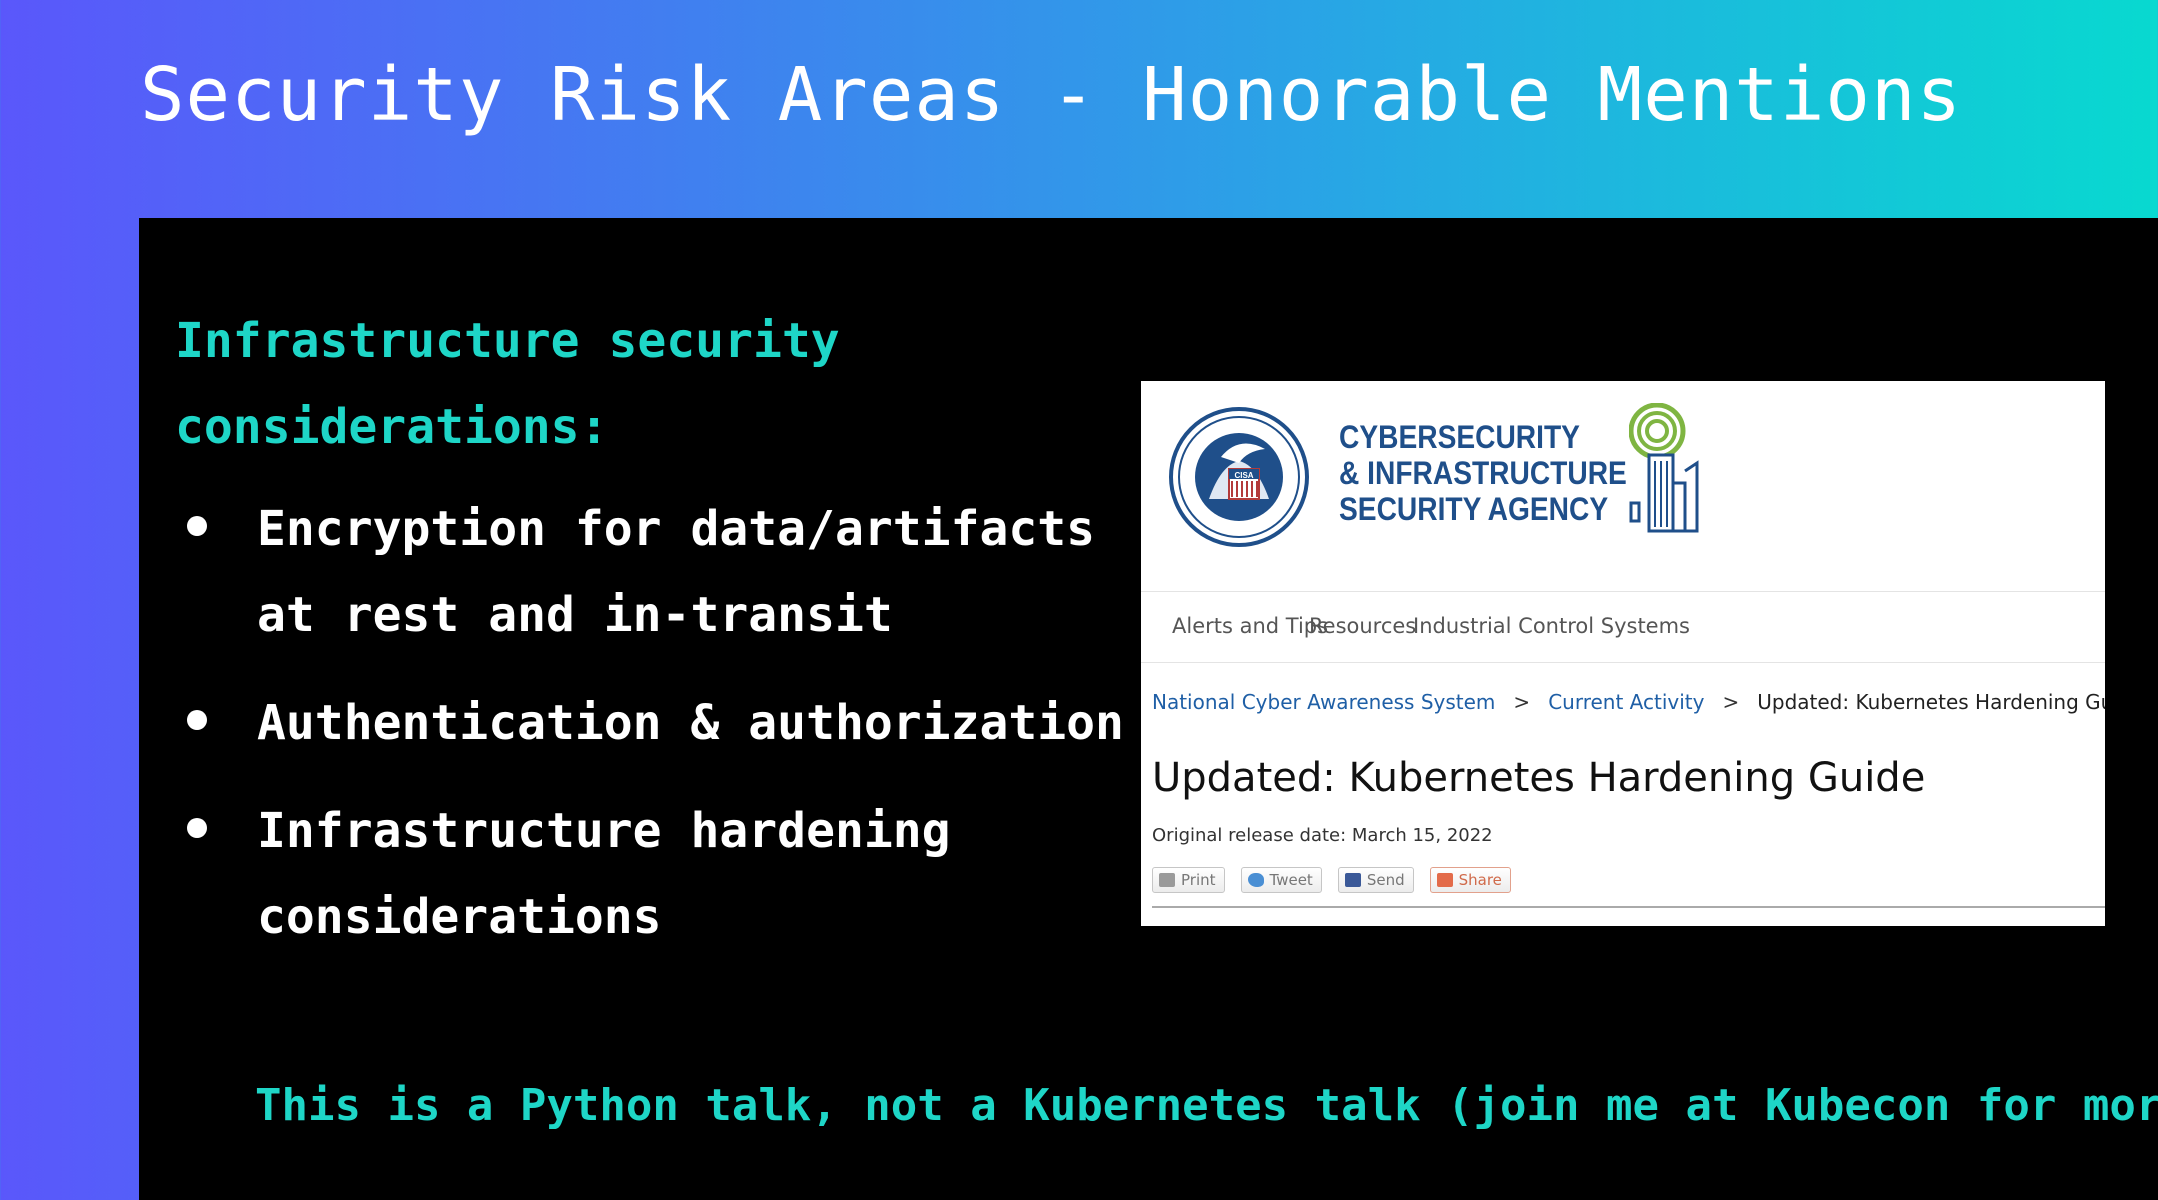  I want to click on bullet-item: Infrastructure hardening considerations, so click(655, 874).